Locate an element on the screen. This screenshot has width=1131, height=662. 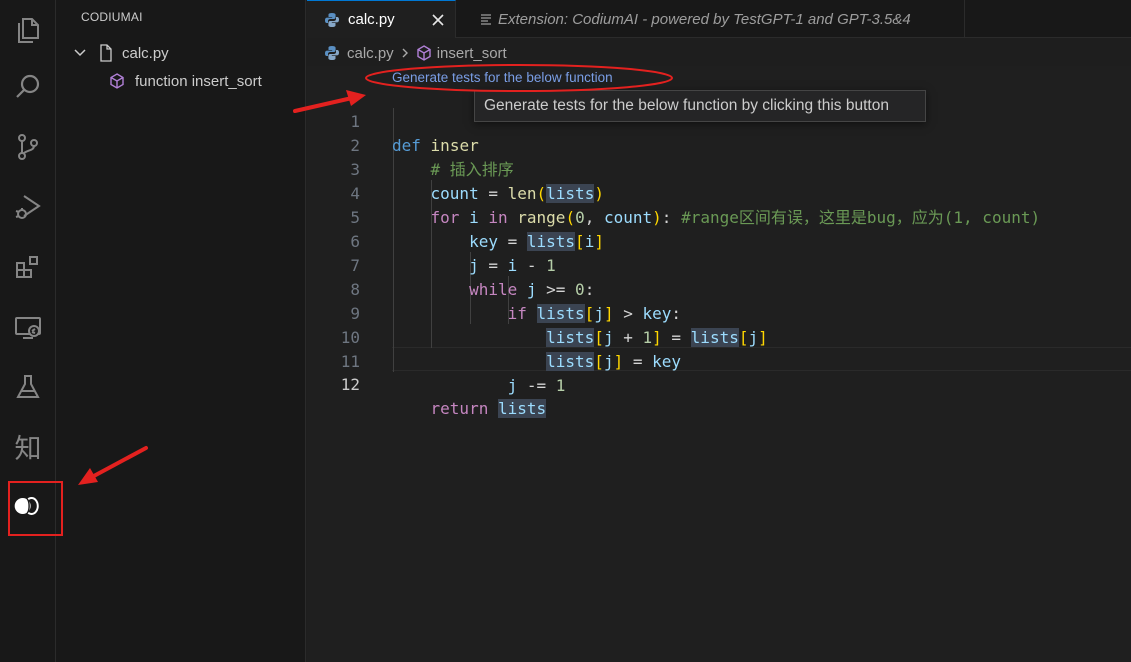
extensions-icon is located at coordinates (28, 267).